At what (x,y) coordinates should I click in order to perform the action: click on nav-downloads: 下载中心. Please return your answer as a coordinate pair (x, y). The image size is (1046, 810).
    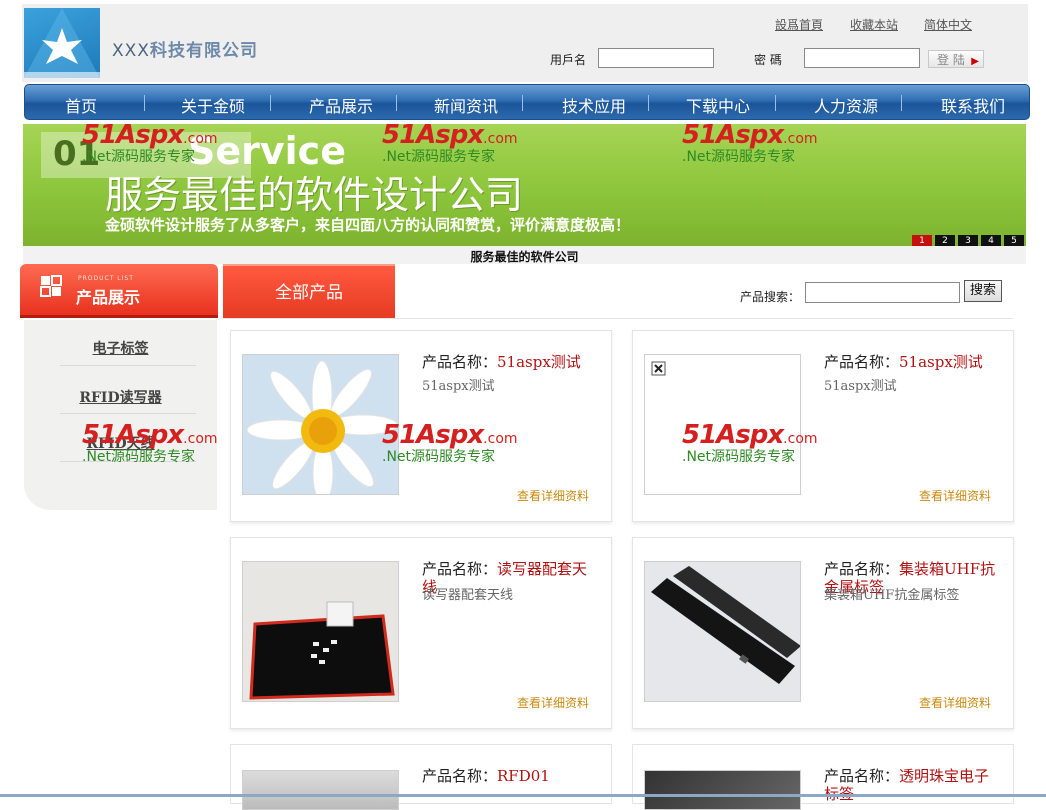
    Looking at the image, I should click on (718, 105).